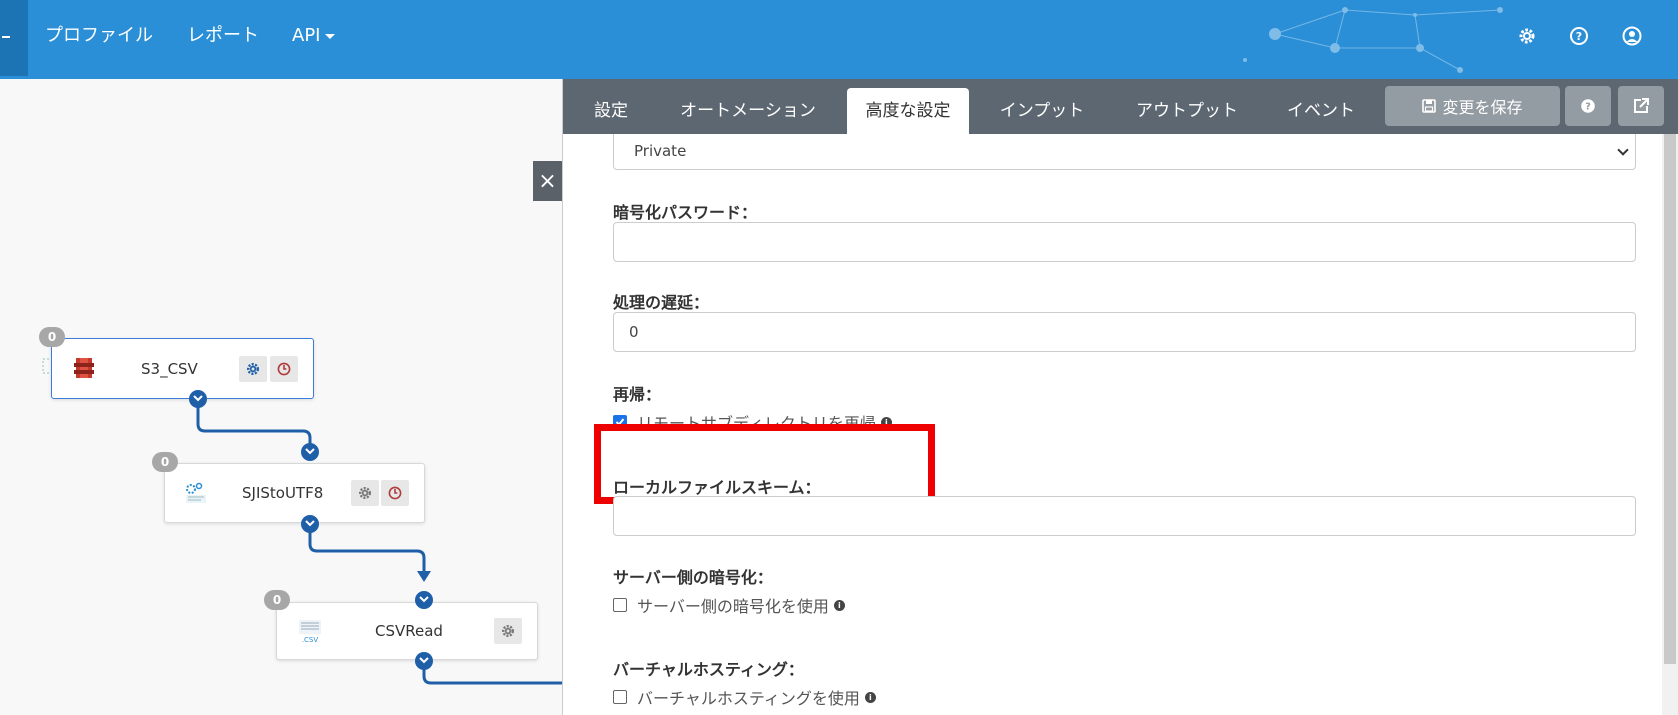 The width and height of the screenshot is (1678, 715). What do you see at coordinates (169, 368) in the screenshot?
I see `node-label: S3_CSV` at bounding box center [169, 368].